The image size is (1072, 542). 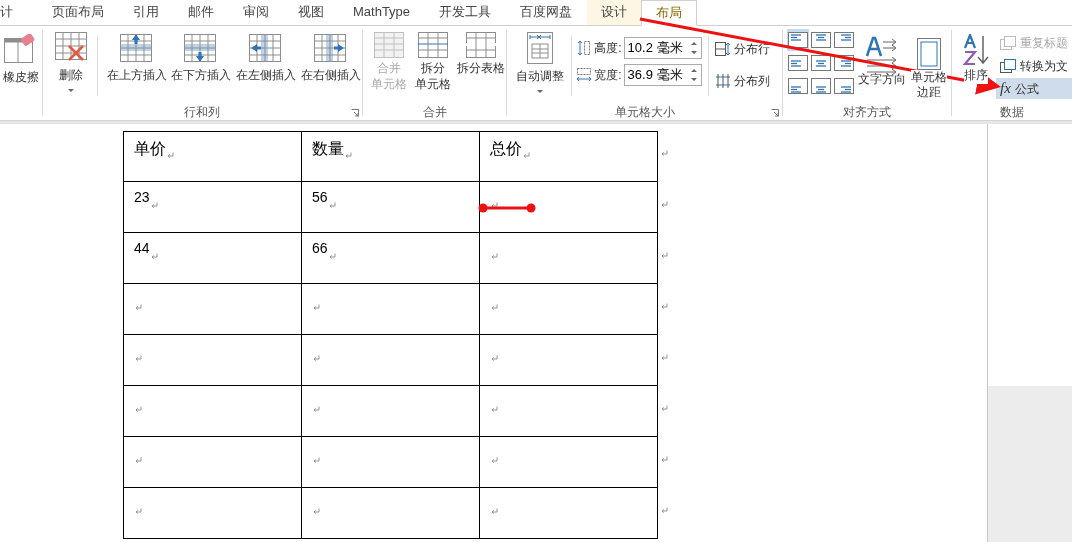 I want to click on formula-button: fx 公式, so click(x=1034, y=88).